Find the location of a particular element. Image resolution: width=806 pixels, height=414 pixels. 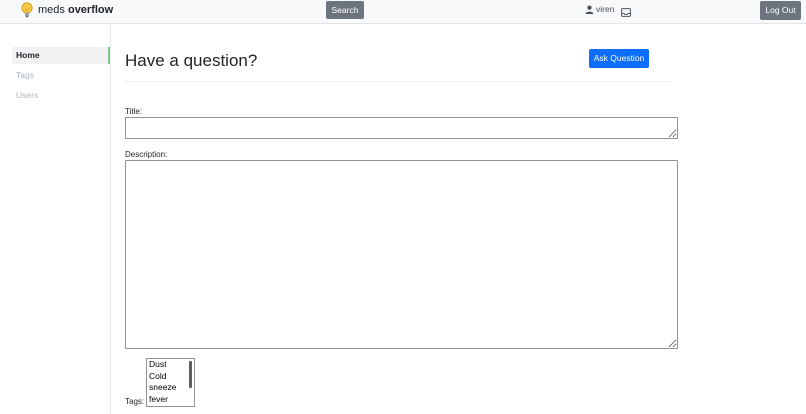

brand-logo: meds overflow is located at coordinates (66, 10).